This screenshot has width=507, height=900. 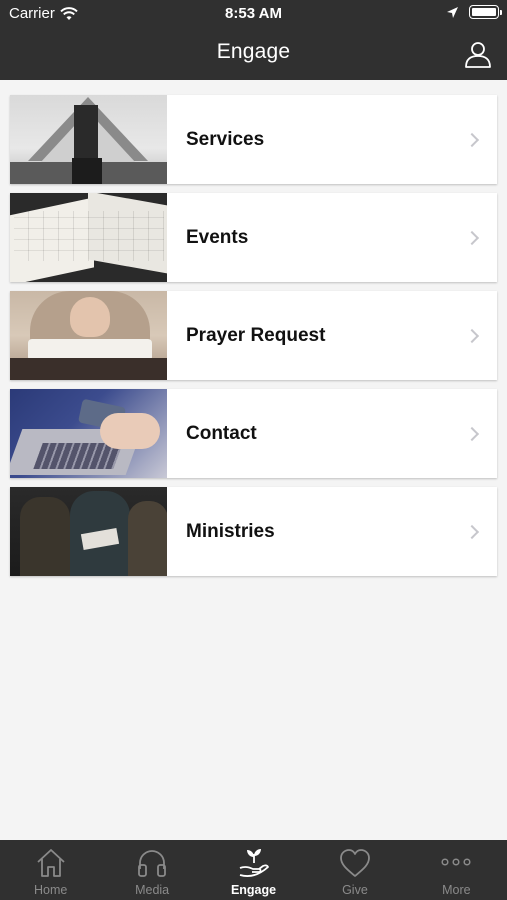 I want to click on battery-icon, so click(x=485, y=12).